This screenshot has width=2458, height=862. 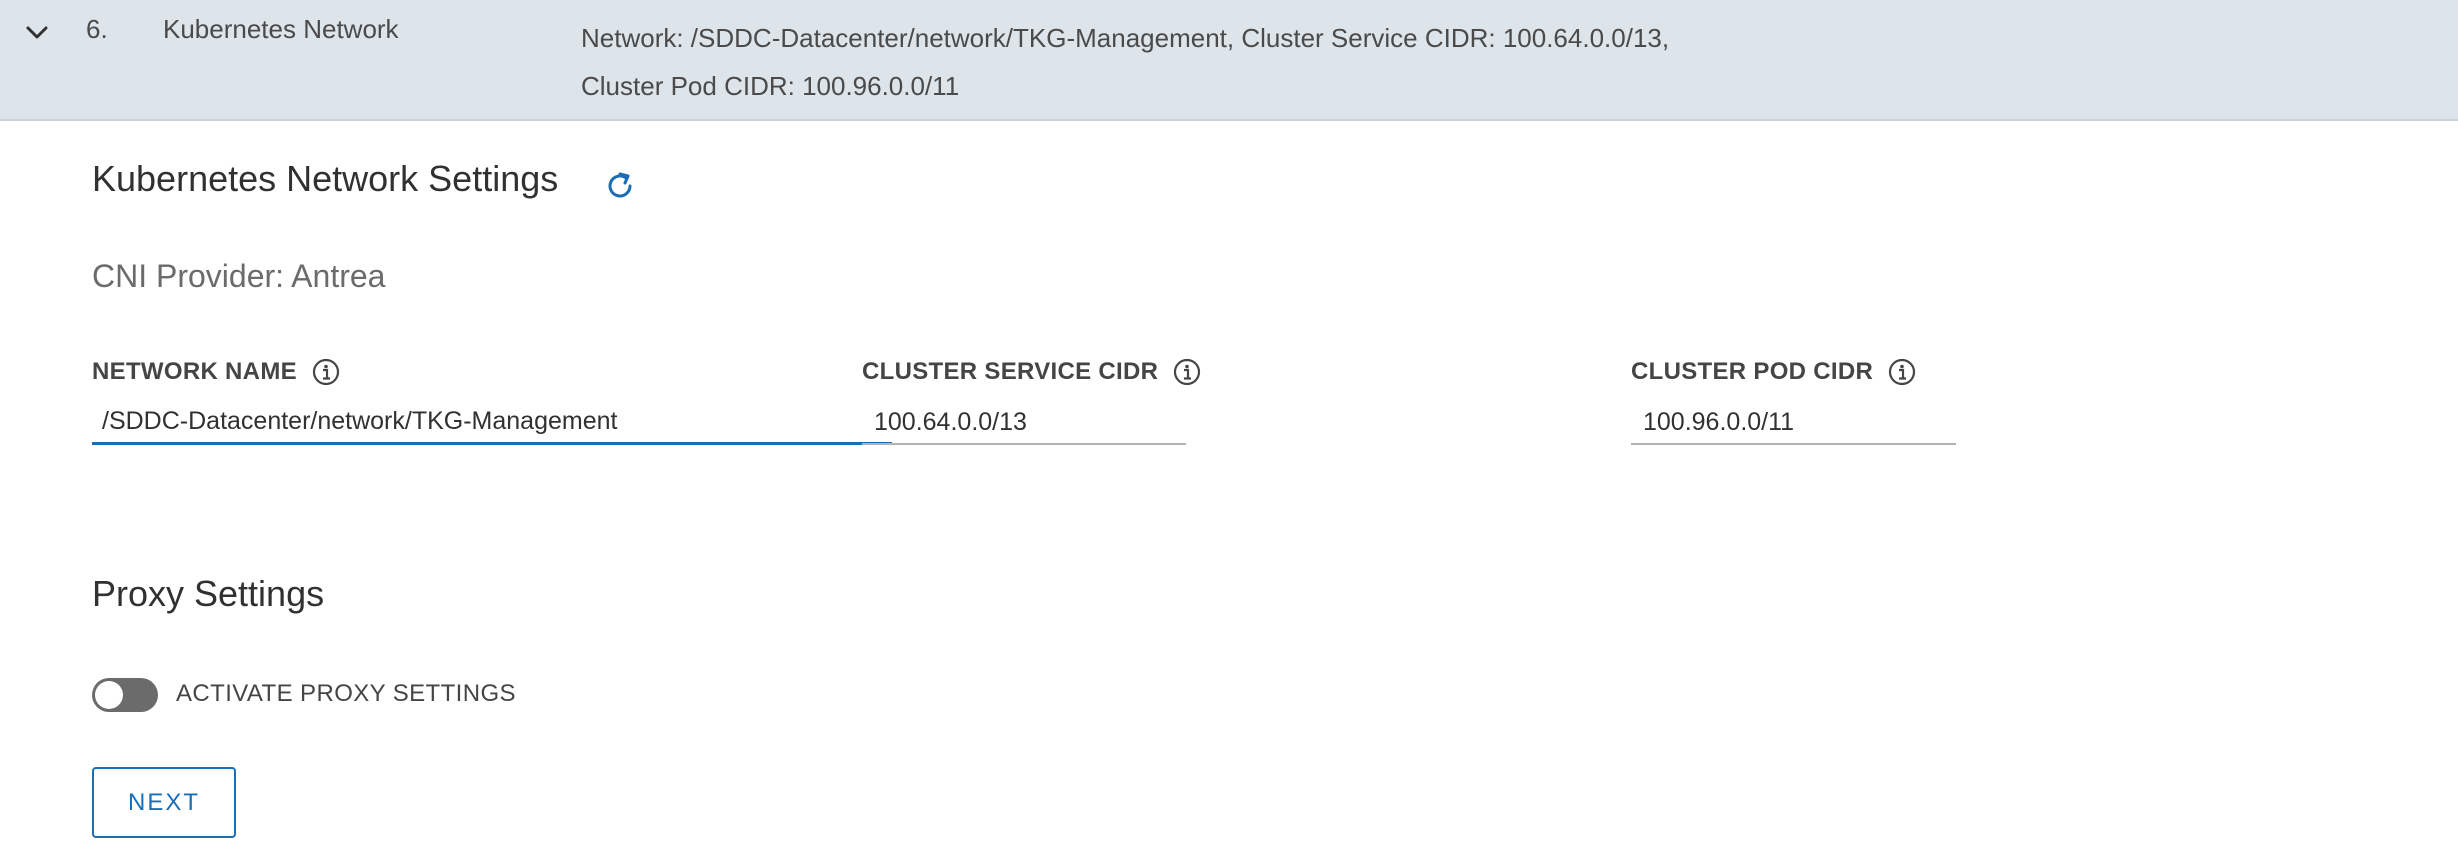 I want to click on cluster-service-cidr-label-row: CLUSTER SERVICE CIDR, so click(x=1032, y=372).